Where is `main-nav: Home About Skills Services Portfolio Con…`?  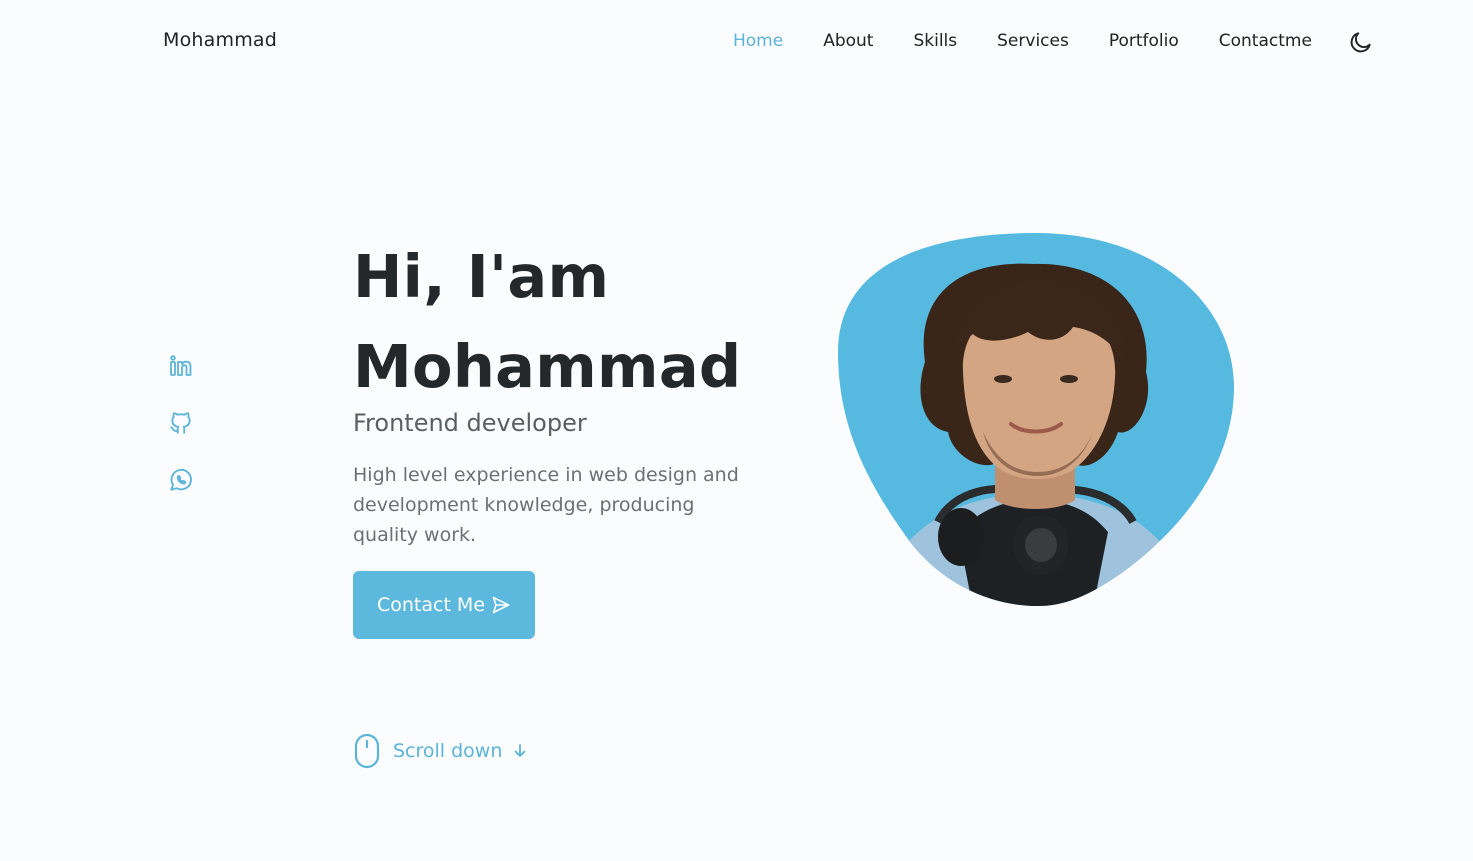 main-nav: Home About Skills Services Portfolio Con… is located at coordinates (1042, 41).